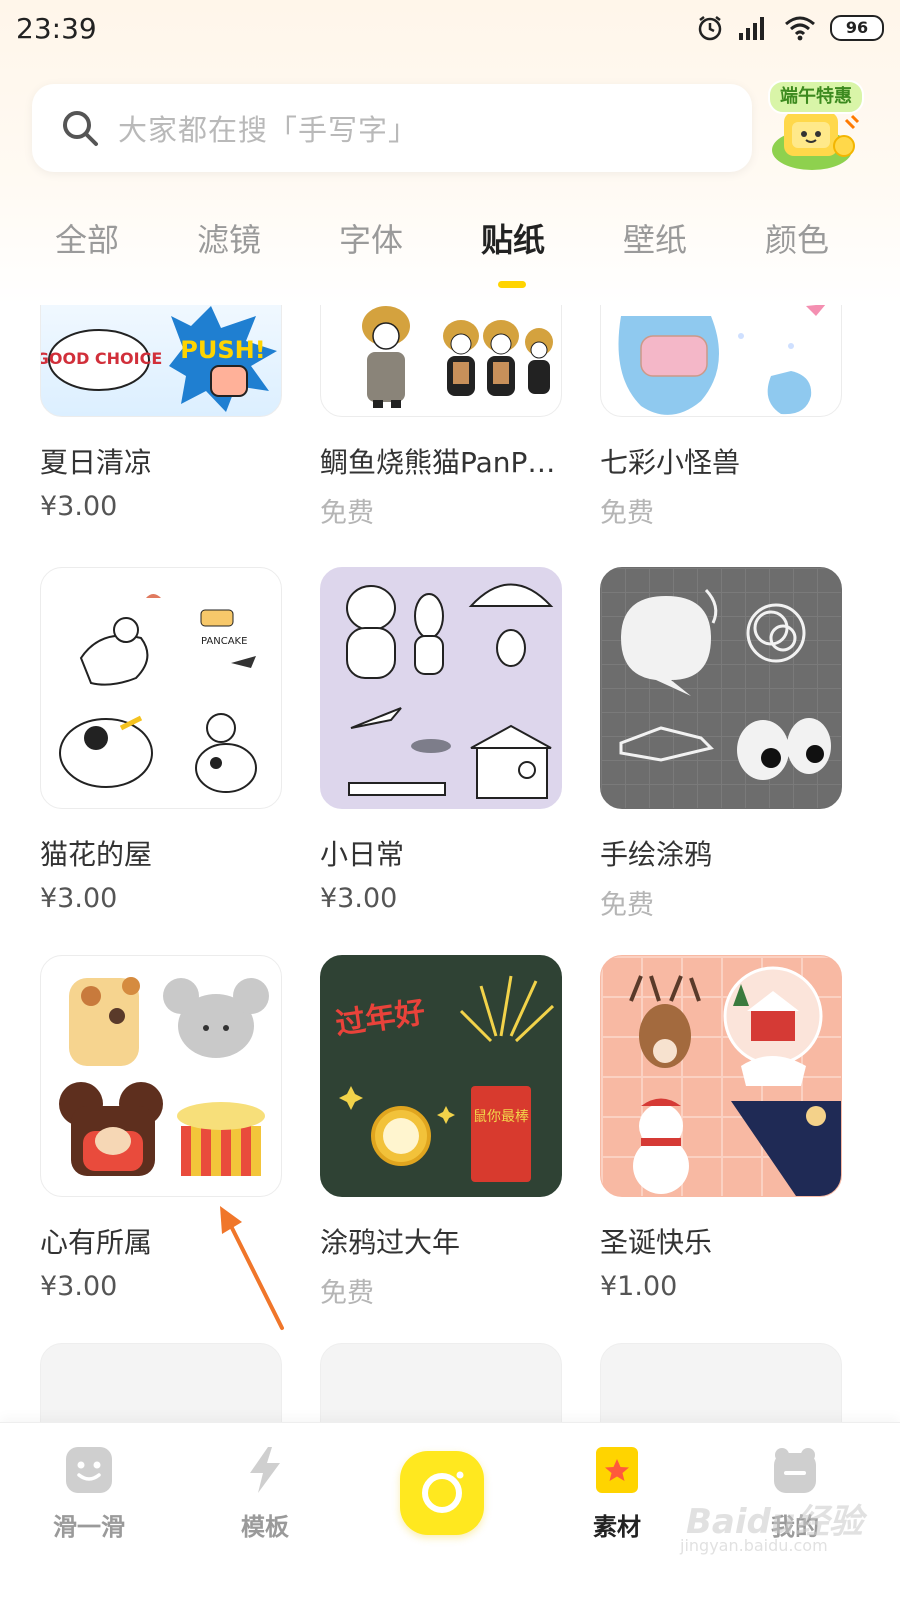 The width and height of the screenshot is (900, 1601). I want to click on status-bar: 23:39 96, so click(450, 30).